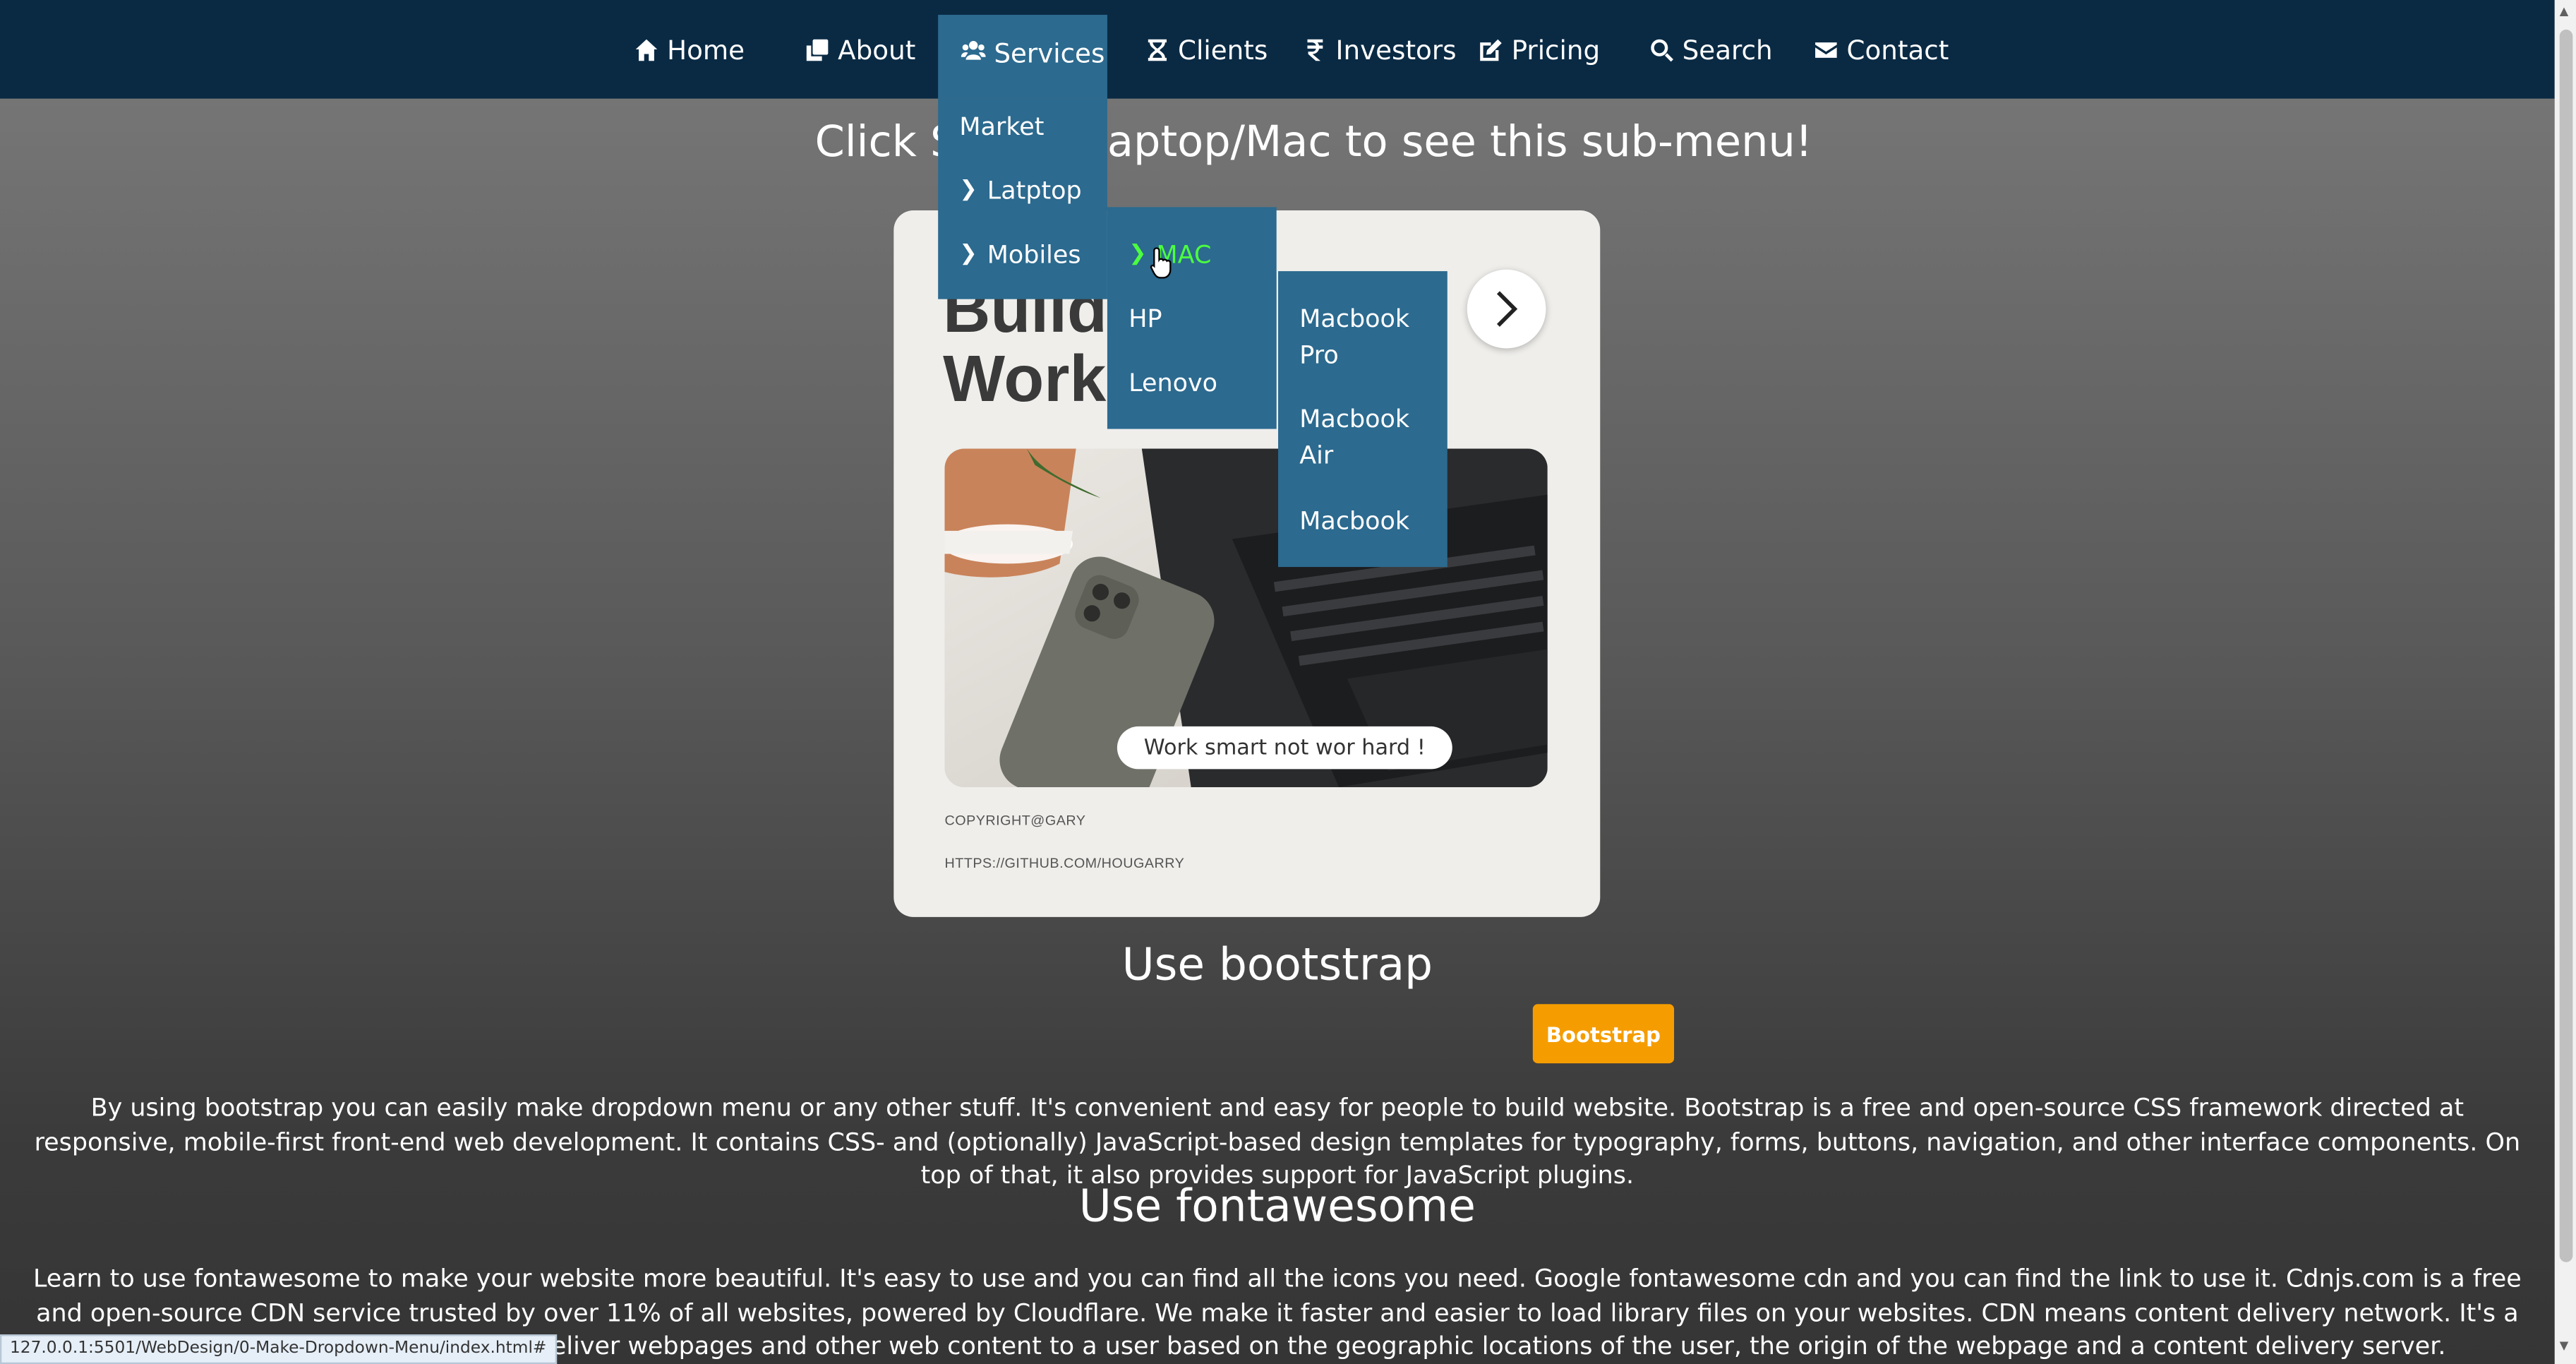 This screenshot has width=2576, height=1364. What do you see at coordinates (1491, 49) in the screenshot?
I see `edit-icon` at bounding box center [1491, 49].